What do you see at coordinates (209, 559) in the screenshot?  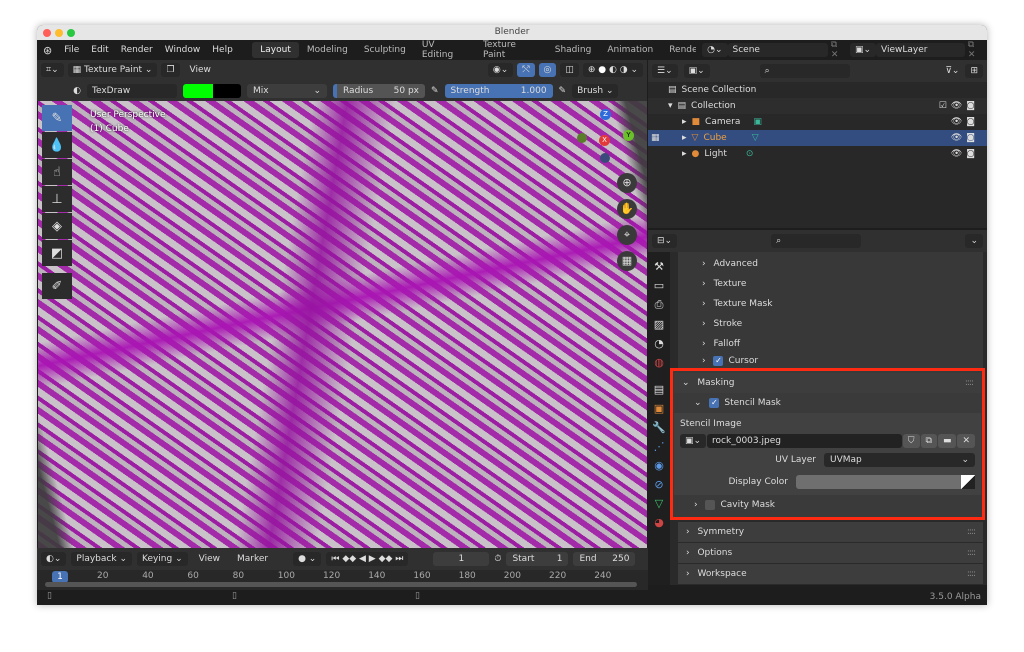 I see `menu-timeline-view: View` at bounding box center [209, 559].